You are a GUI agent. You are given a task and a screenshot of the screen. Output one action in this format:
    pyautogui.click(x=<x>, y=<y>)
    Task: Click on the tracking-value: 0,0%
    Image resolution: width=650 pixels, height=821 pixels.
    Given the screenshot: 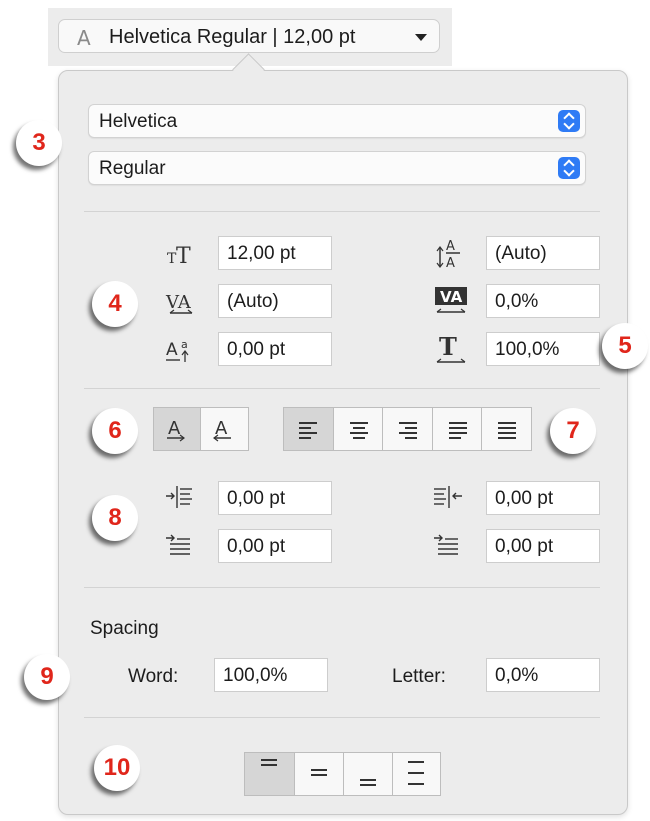 What is the action you would take?
    pyautogui.click(x=517, y=301)
    